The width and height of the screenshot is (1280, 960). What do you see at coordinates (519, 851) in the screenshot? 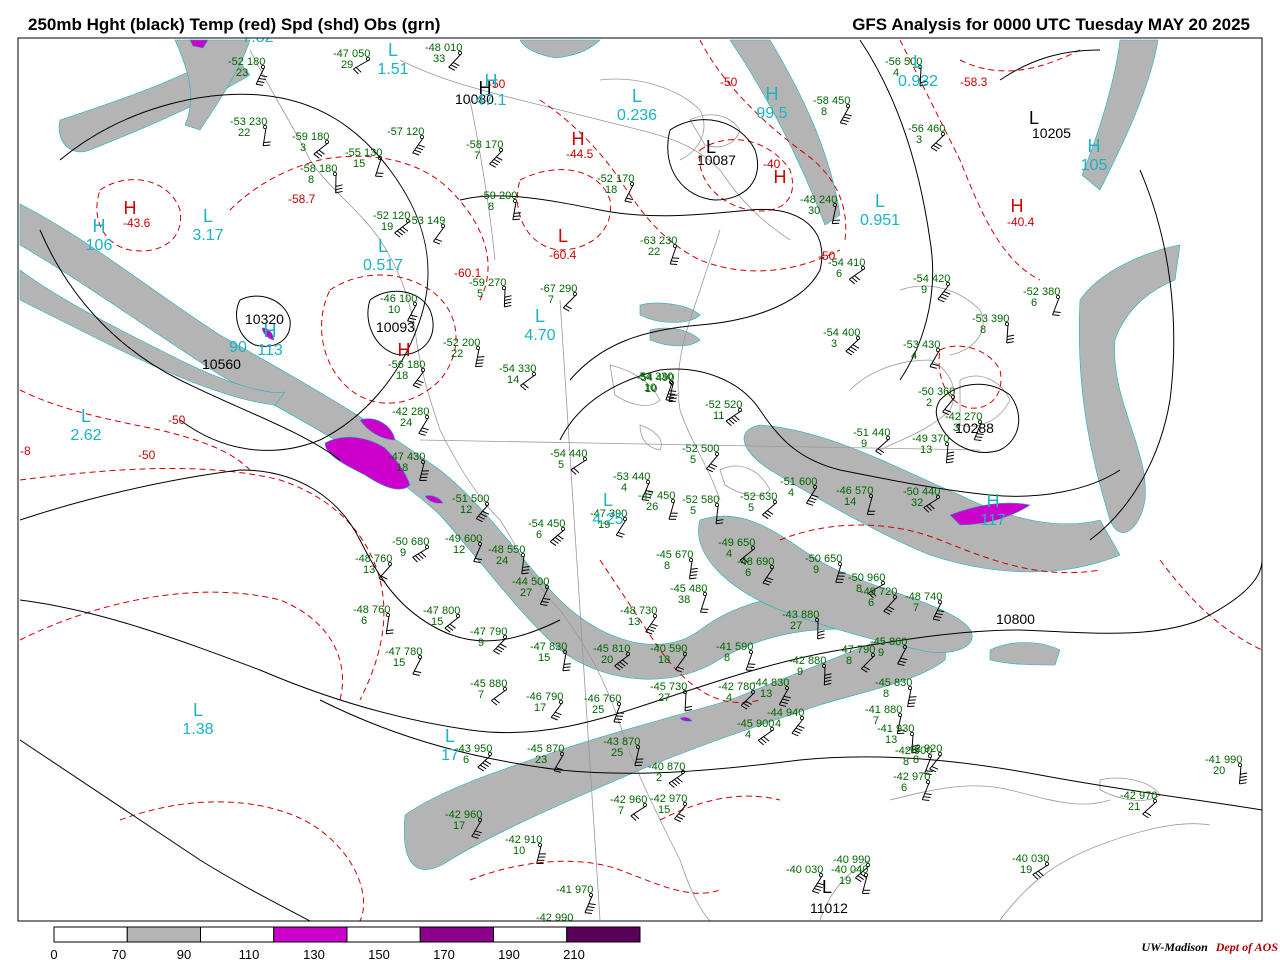
I see `station-obs-dewpoint: 10` at bounding box center [519, 851].